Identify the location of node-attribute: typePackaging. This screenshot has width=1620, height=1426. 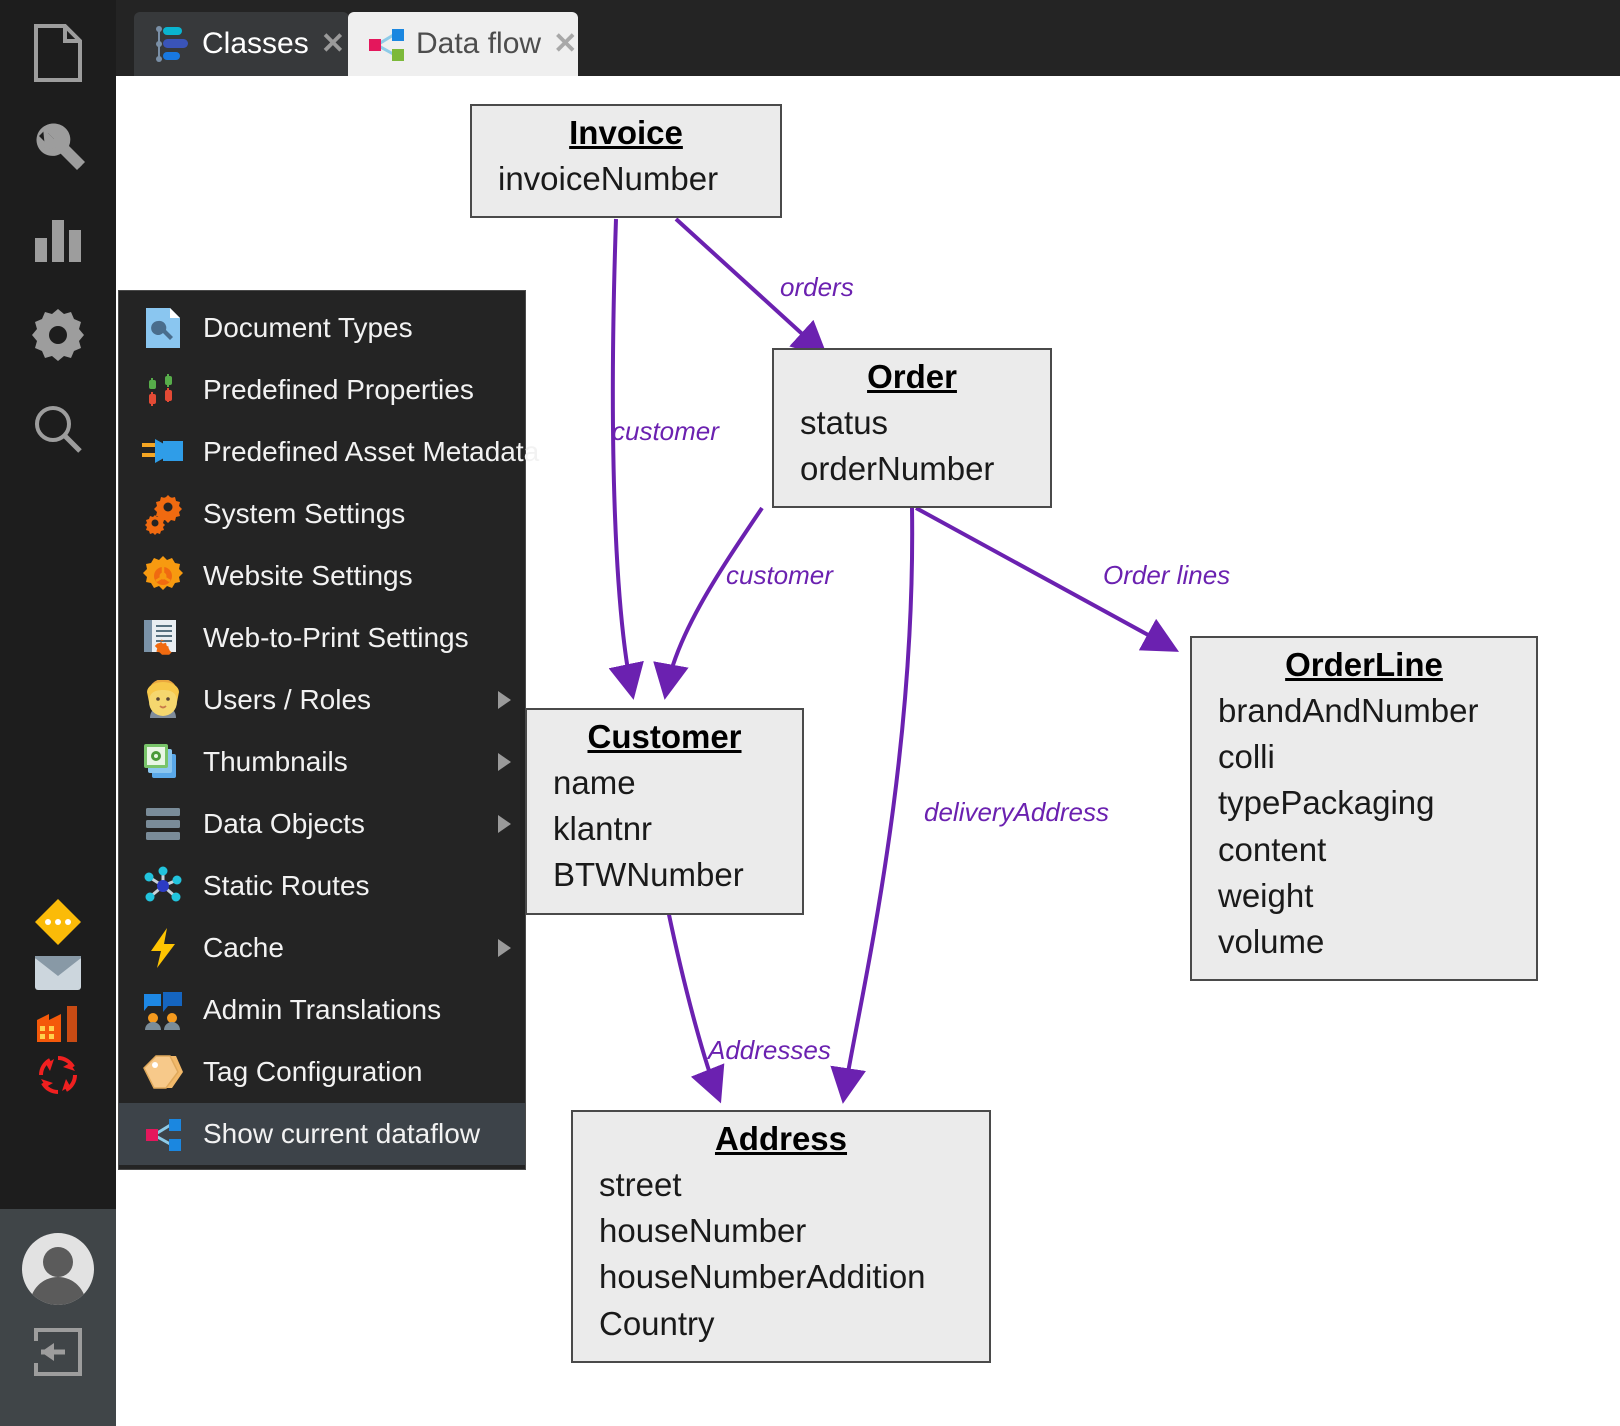
(1326, 803).